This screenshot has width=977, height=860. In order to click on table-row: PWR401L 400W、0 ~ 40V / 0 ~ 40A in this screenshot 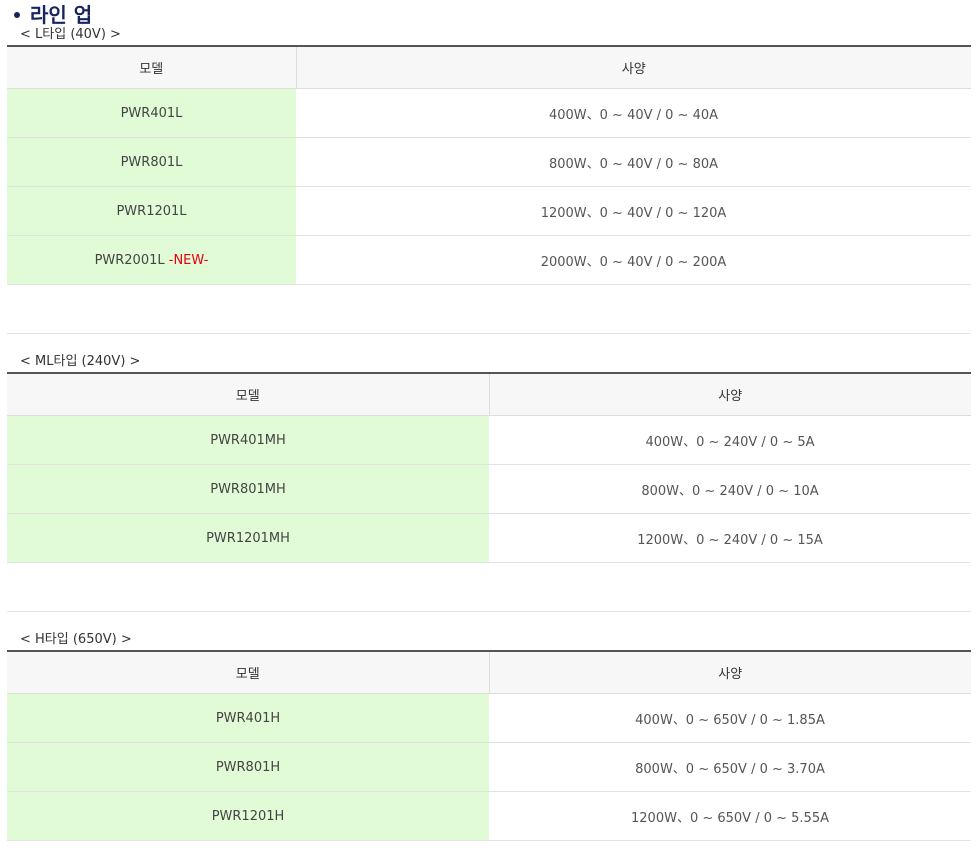, I will do `click(489, 113)`.